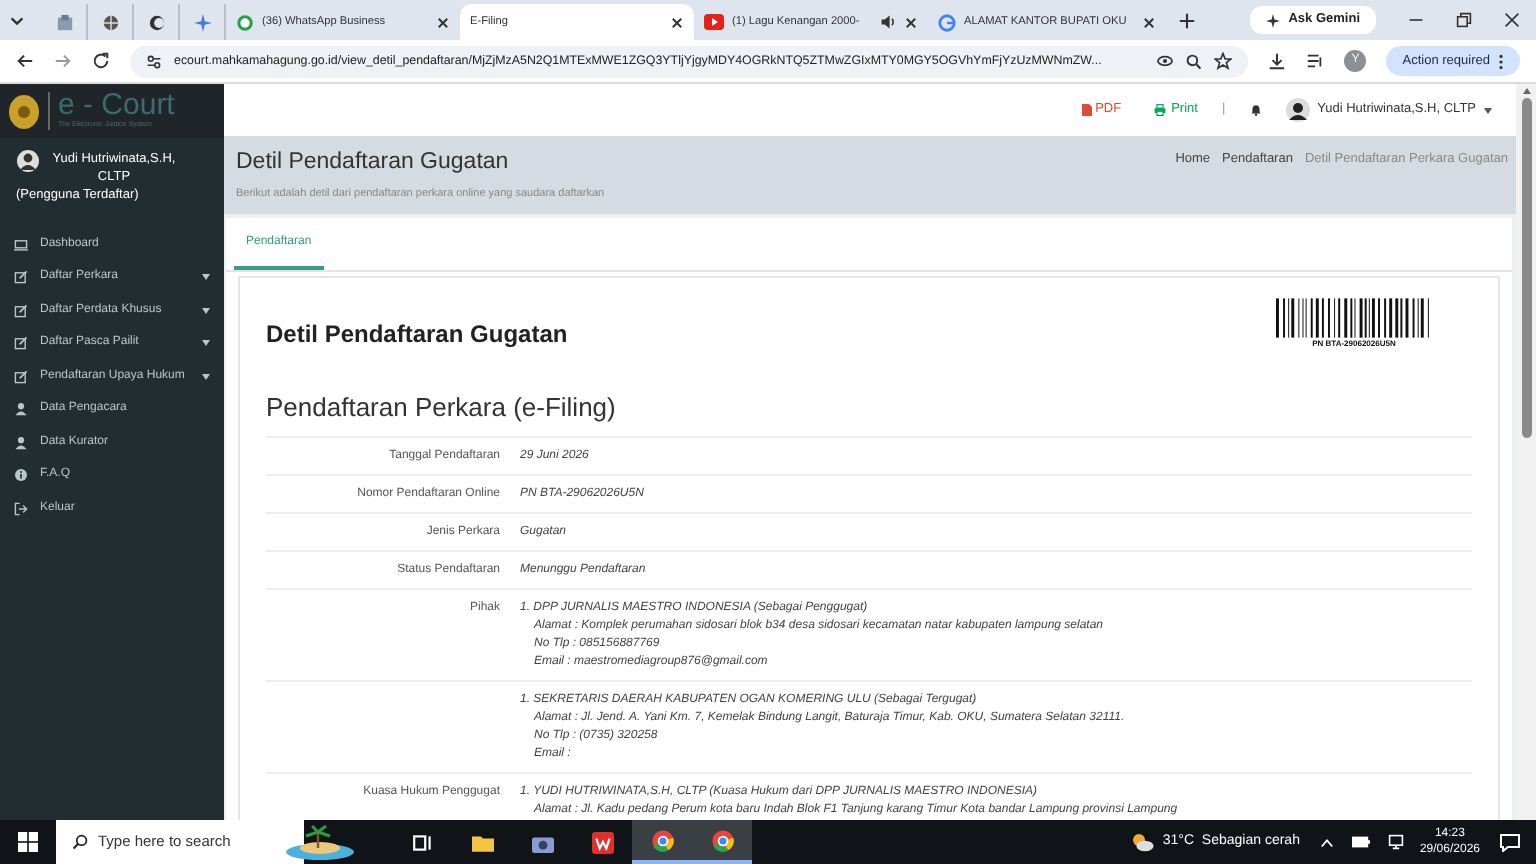  Describe the element at coordinates (442, 408) in the screenshot. I see `section-title: Pendaftaran Perkara (e-Filing)` at that location.